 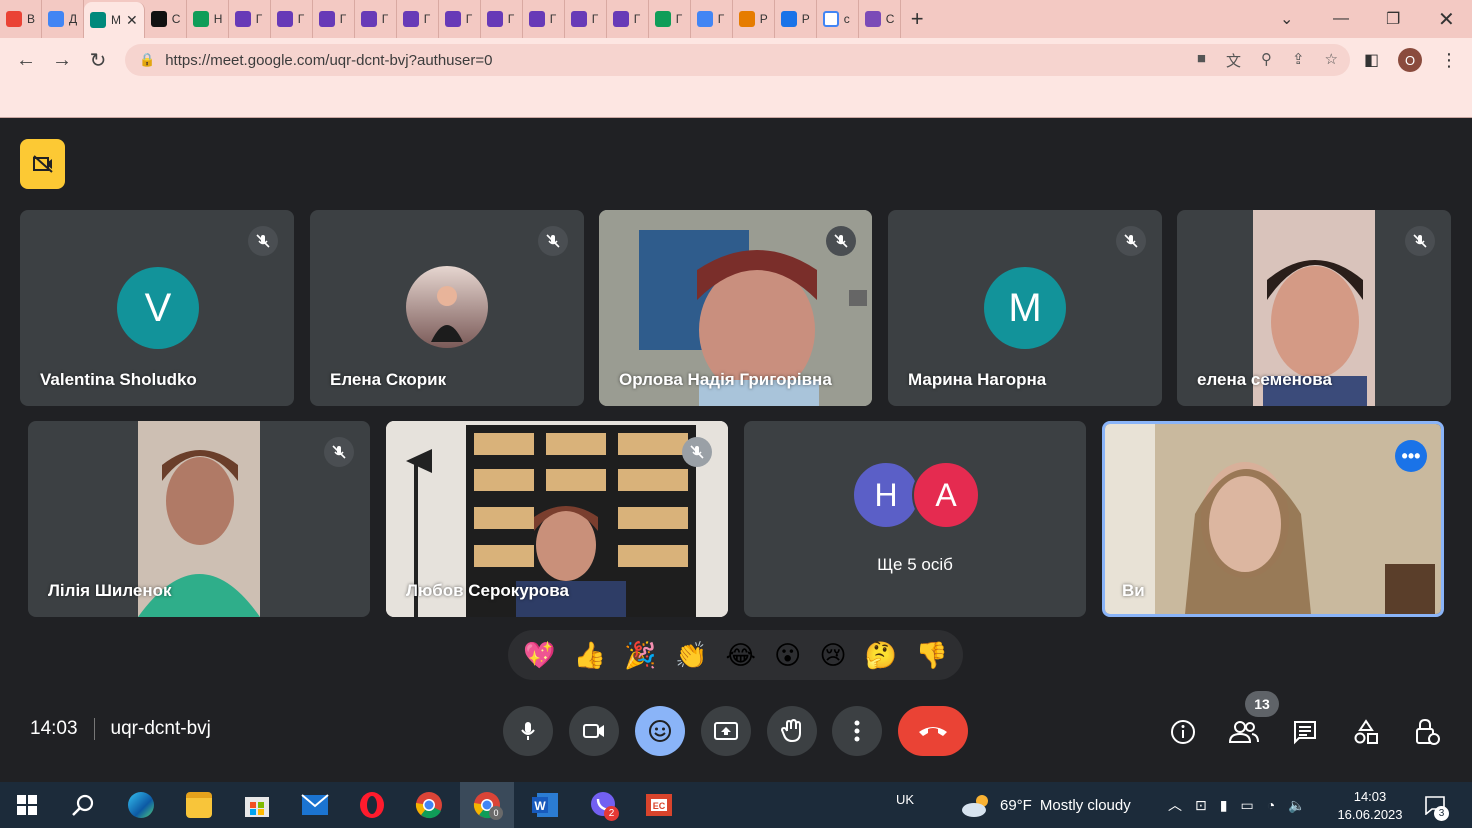 I want to click on viber-icon: 2, so click(x=603, y=805).